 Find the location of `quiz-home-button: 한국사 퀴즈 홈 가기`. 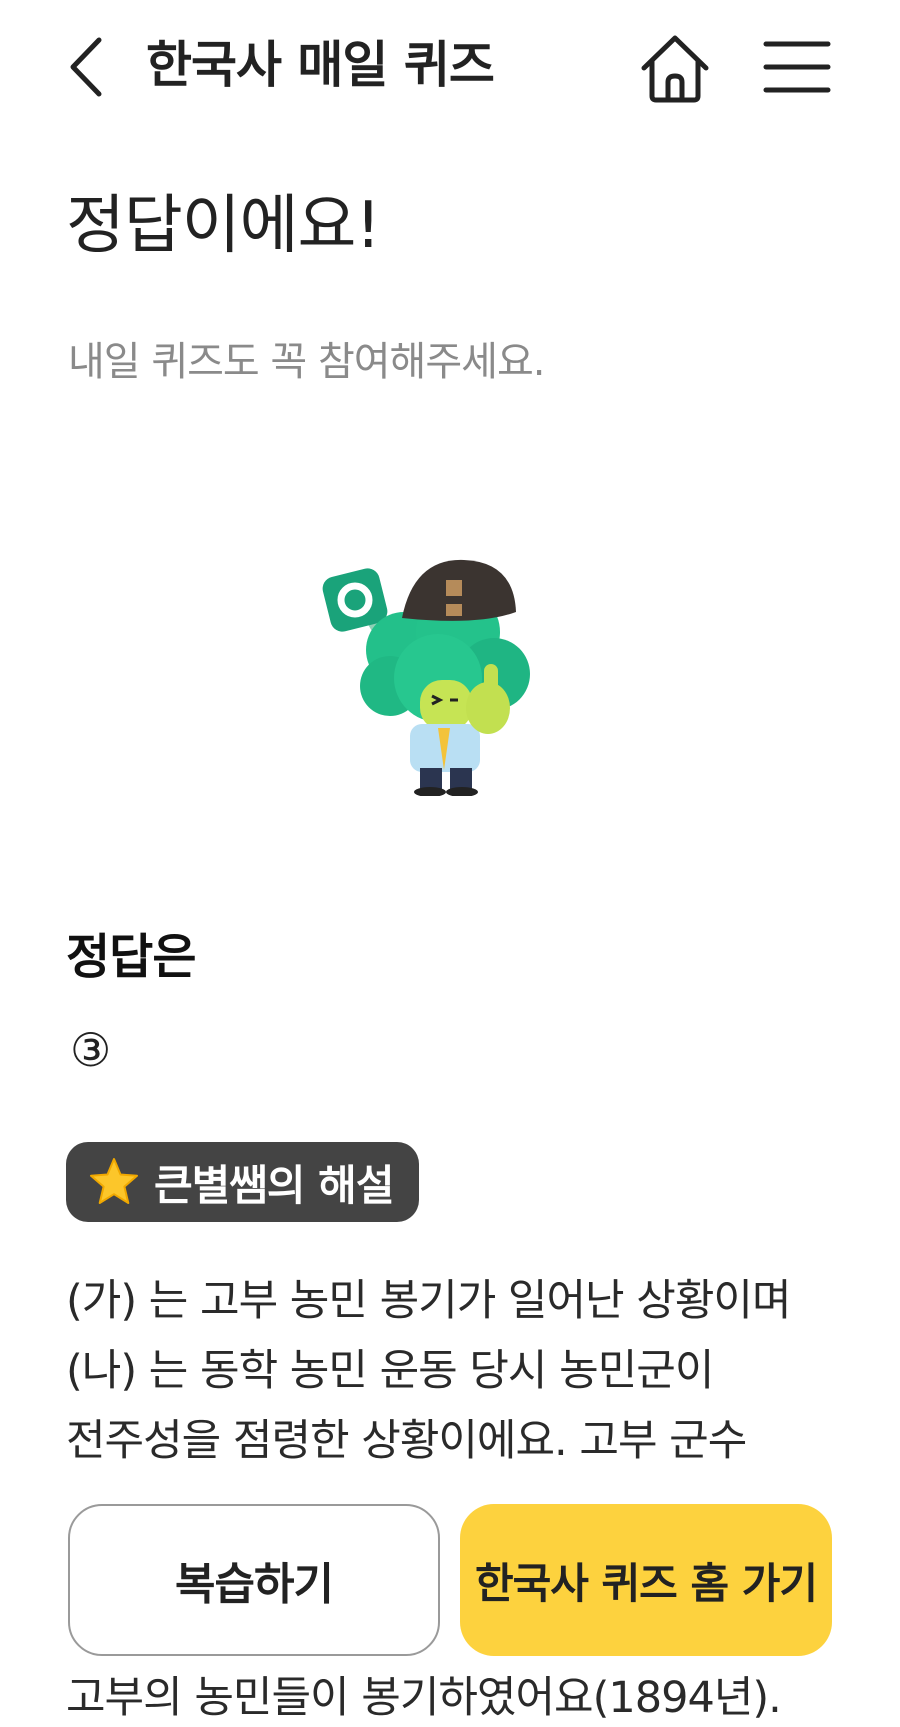

quiz-home-button: 한국사 퀴즈 홈 가기 is located at coordinates (646, 1580).